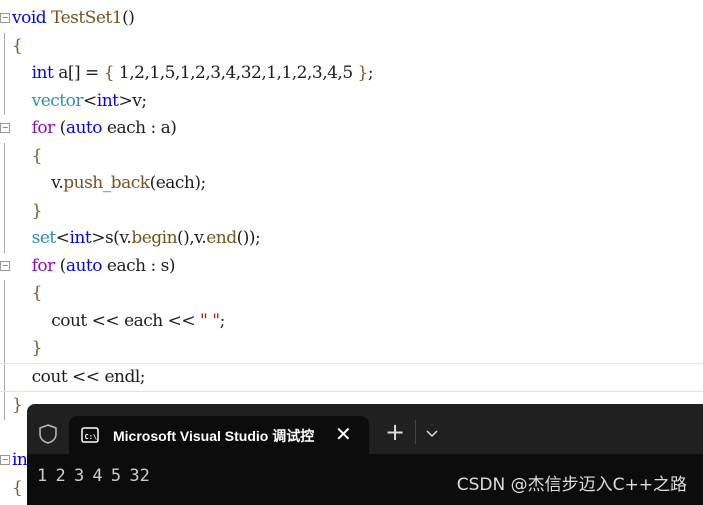 The height and width of the screenshot is (505, 703). What do you see at coordinates (93, 476) in the screenshot?
I see `terminal-output: 1 2 3 4 5 32` at bounding box center [93, 476].